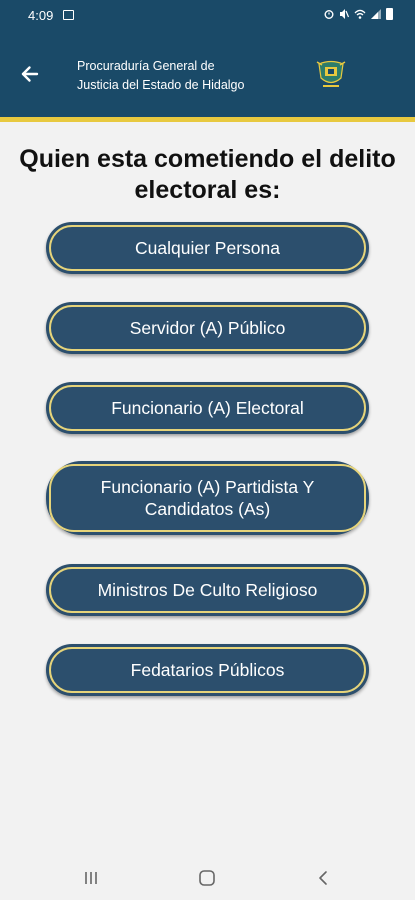 The width and height of the screenshot is (415, 900). I want to click on option-label: Servidor (A) Público, so click(207, 328).